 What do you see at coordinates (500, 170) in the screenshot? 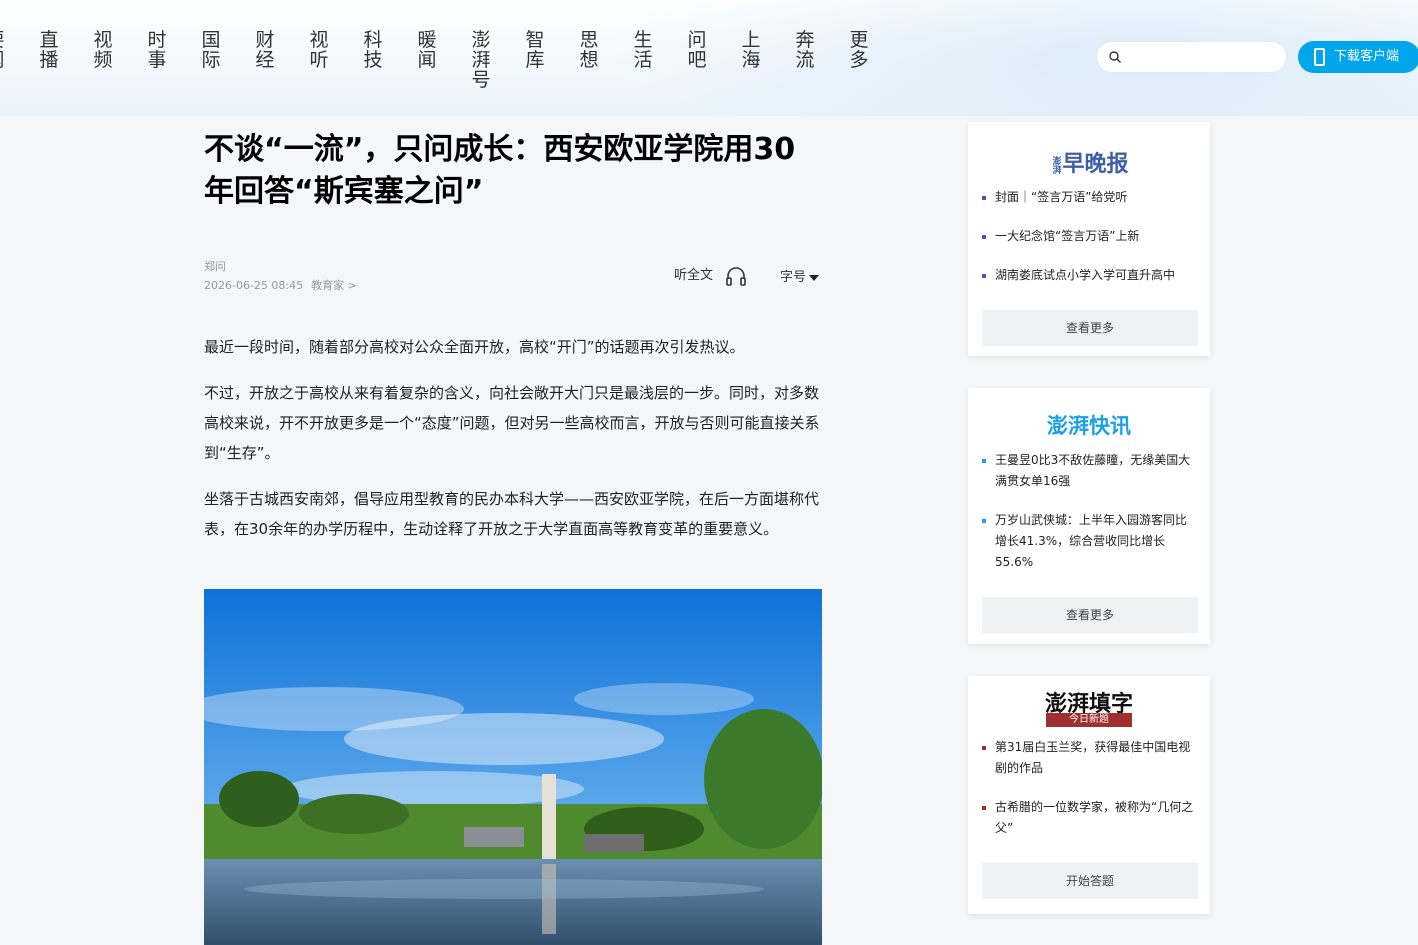
I see `article-title: 不谈“一流”，只问成长：西安欧亚学院用30年回答“斯宾塞之问”` at bounding box center [500, 170].